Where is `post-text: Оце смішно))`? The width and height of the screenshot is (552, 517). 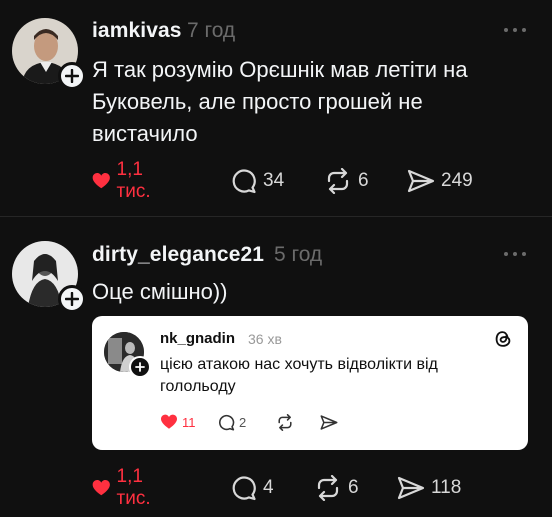 post-text: Оце смішно)) is located at coordinates (312, 292).